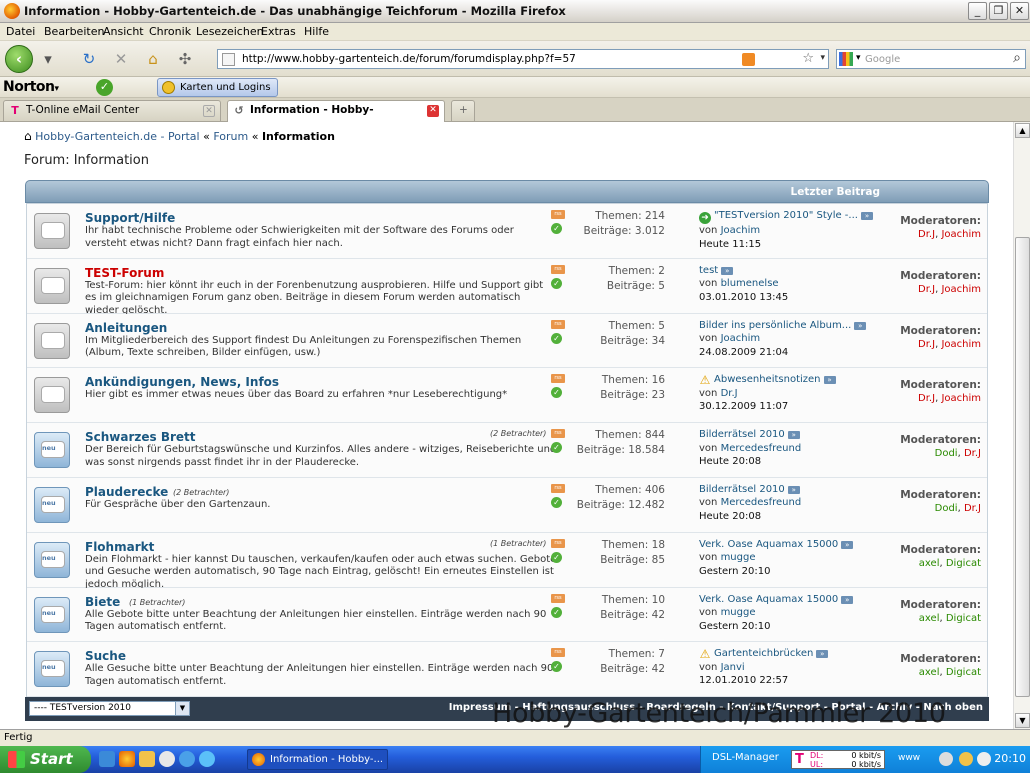  What do you see at coordinates (123, 31) in the screenshot?
I see `menu-ansicht: Ansicht` at bounding box center [123, 31].